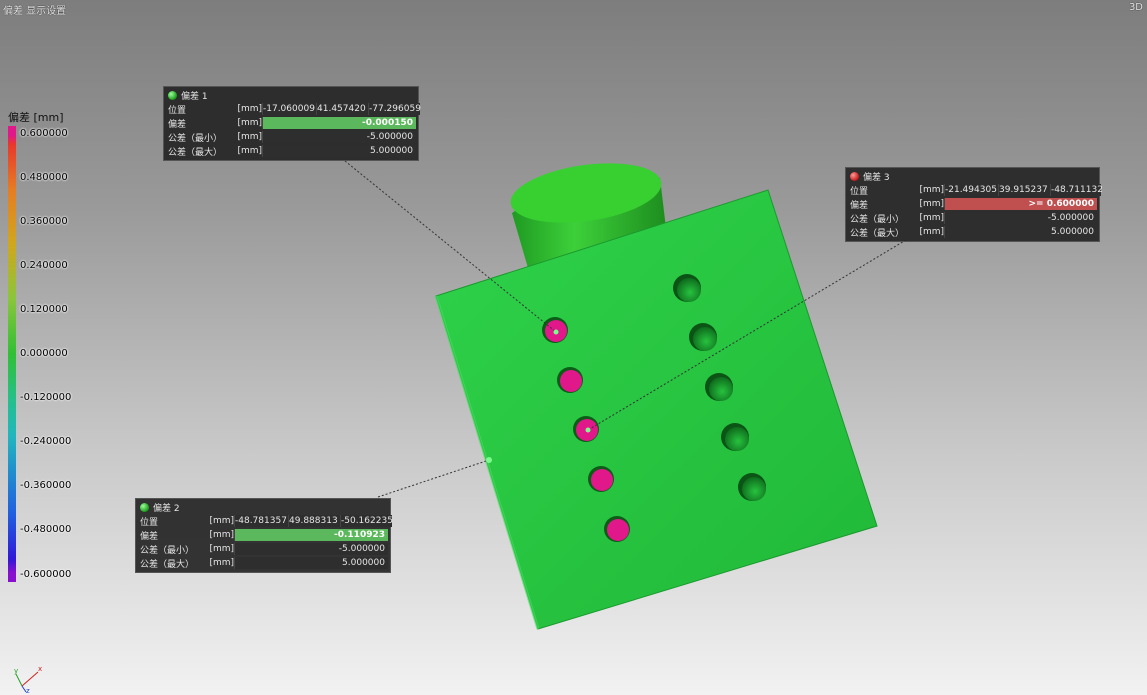  I want to click on position-y: 39.915237, so click(1024, 190).